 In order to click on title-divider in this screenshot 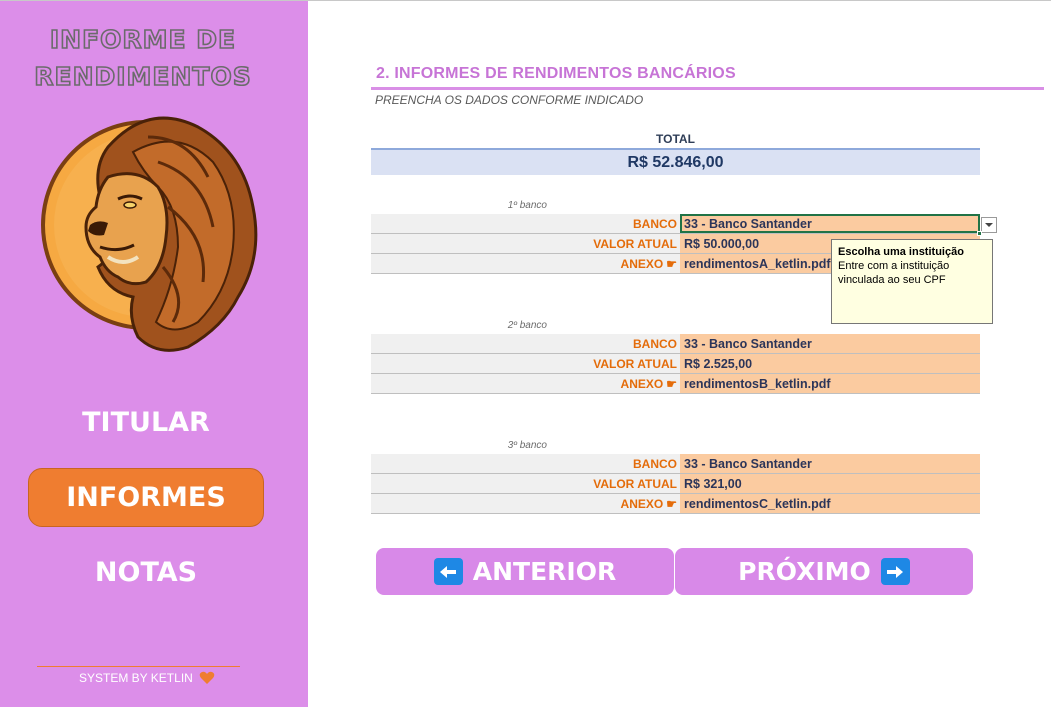, I will do `click(707, 88)`.